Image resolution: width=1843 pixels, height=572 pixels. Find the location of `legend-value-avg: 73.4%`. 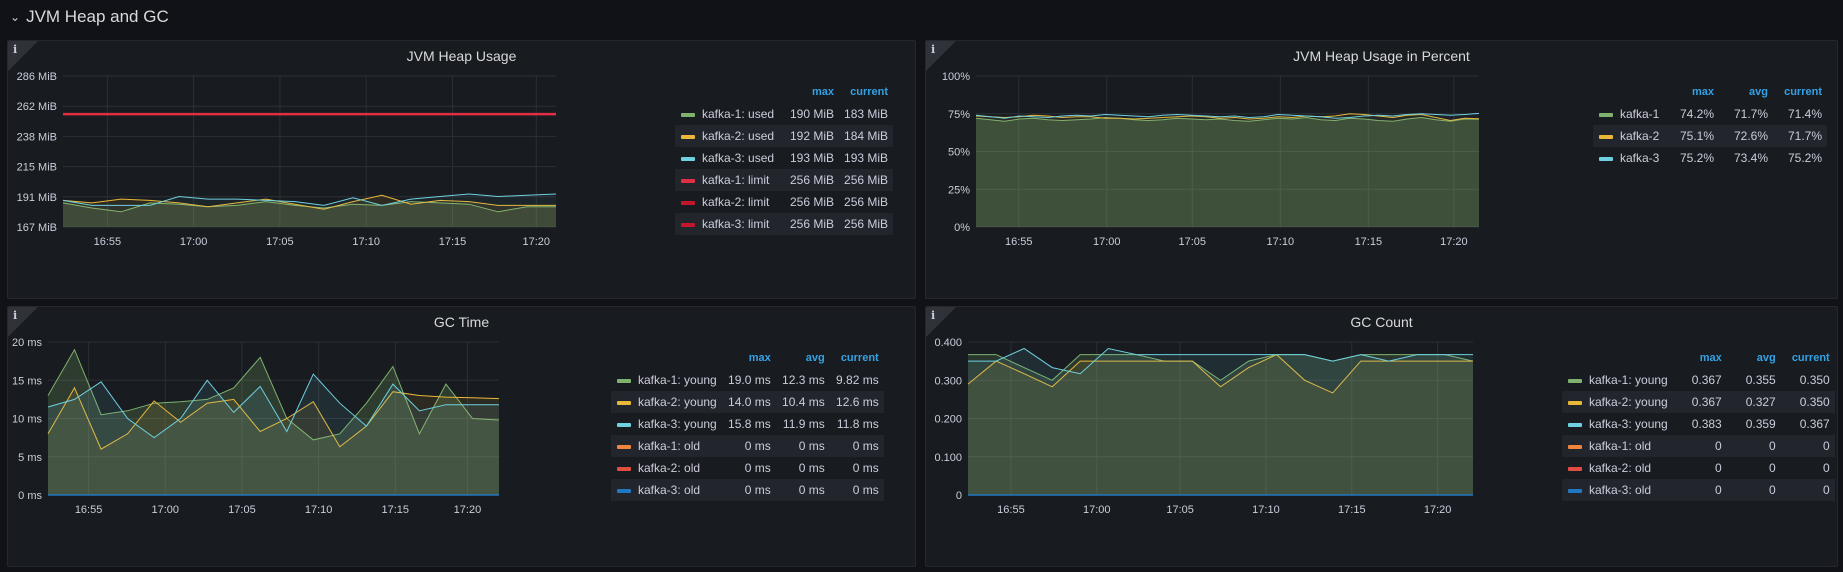

legend-value-avg: 73.4% is located at coordinates (1750, 158).